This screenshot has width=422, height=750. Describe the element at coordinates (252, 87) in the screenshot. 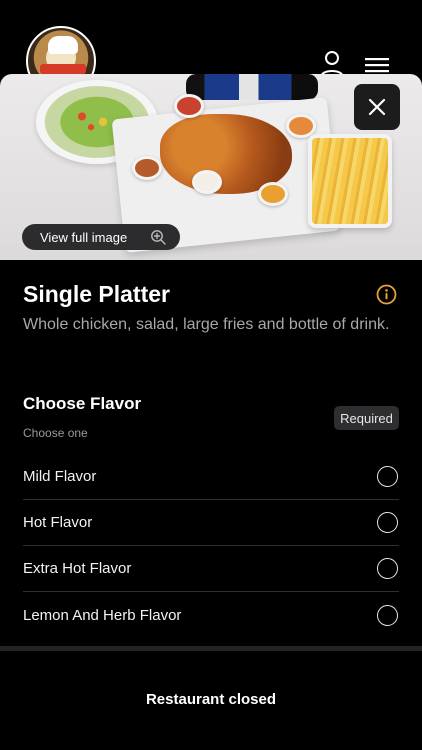

I see `drink-bottle` at that location.